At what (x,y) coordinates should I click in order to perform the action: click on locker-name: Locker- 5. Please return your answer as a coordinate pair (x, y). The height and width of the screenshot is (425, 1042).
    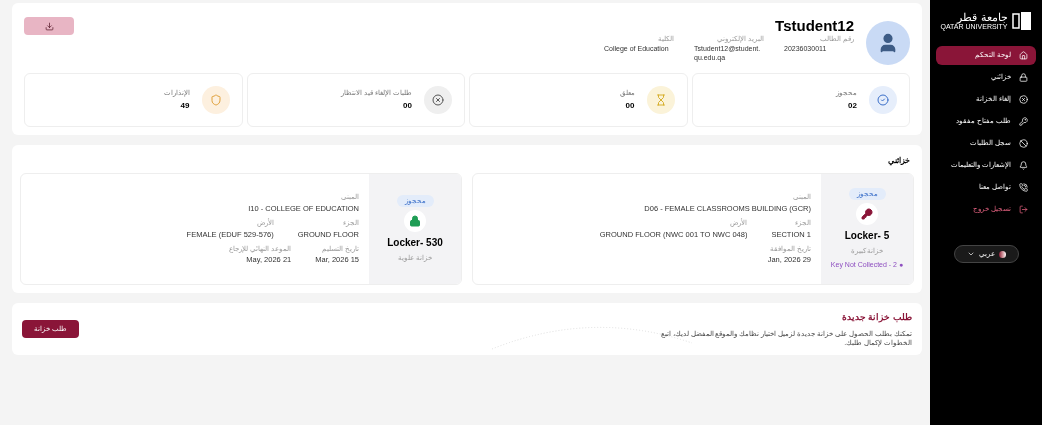
    Looking at the image, I should click on (867, 236).